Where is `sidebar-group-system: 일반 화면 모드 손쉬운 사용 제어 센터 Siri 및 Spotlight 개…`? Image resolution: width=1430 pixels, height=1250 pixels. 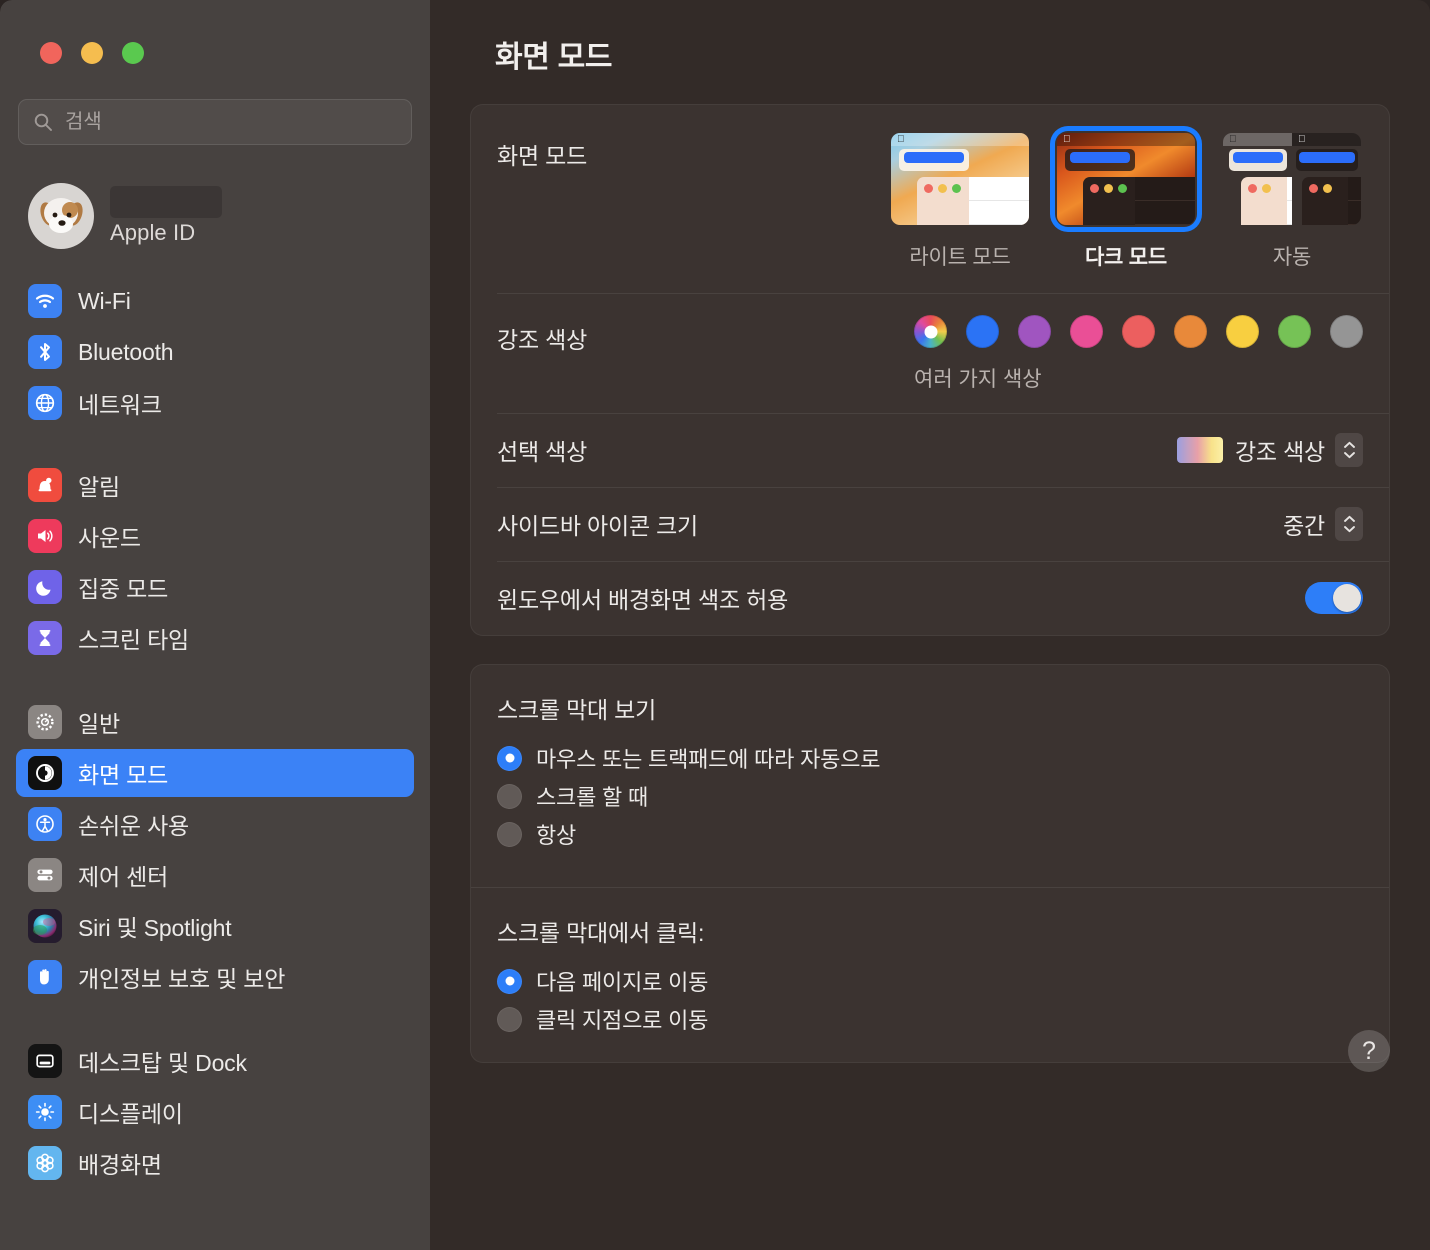 sidebar-group-system: 일반 화면 모드 손쉬운 사용 제어 센터 Siri 및 Spotlight 개… is located at coordinates (215, 849).